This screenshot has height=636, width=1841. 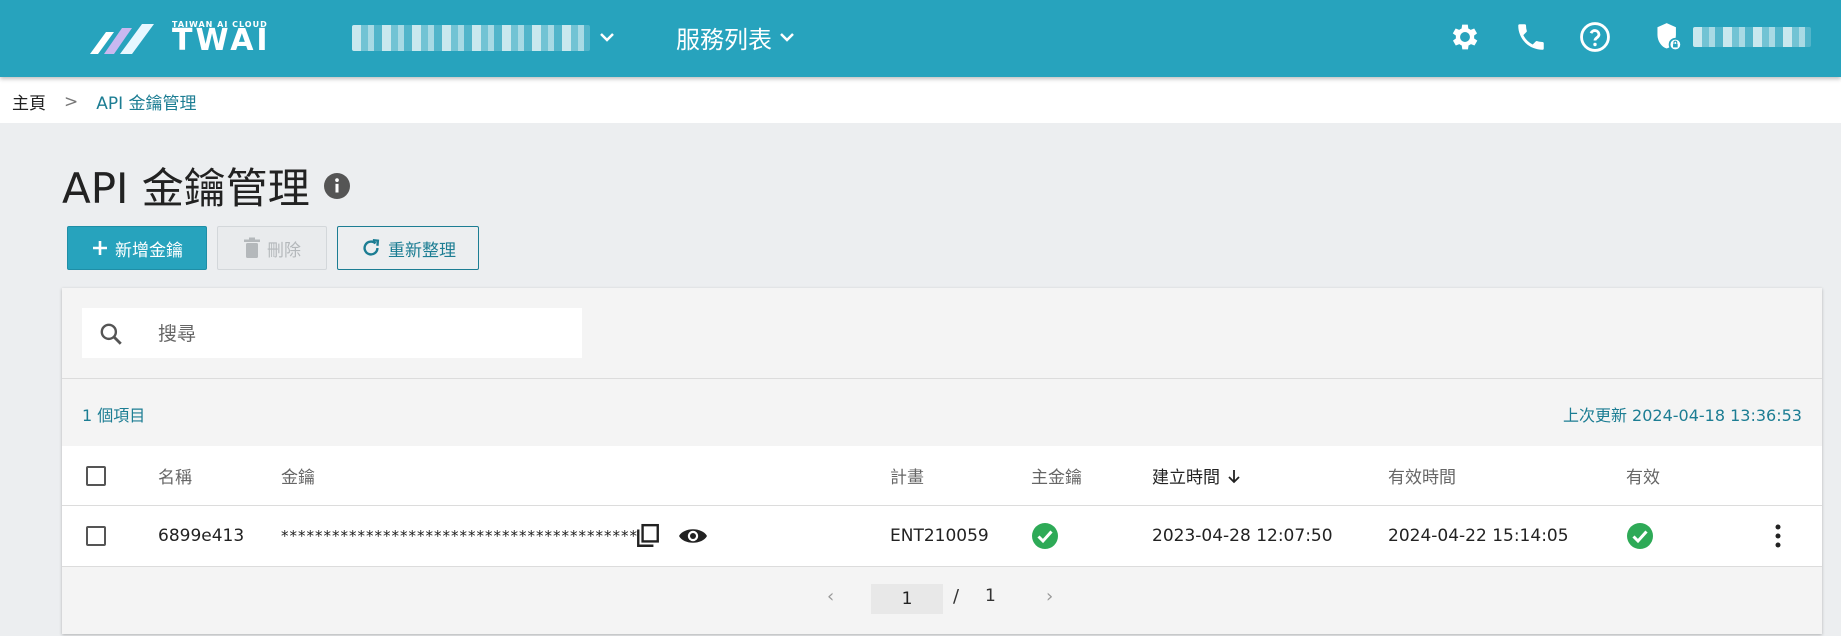 I want to click on page-title-text: API 金鑰管理, so click(x=186, y=188).